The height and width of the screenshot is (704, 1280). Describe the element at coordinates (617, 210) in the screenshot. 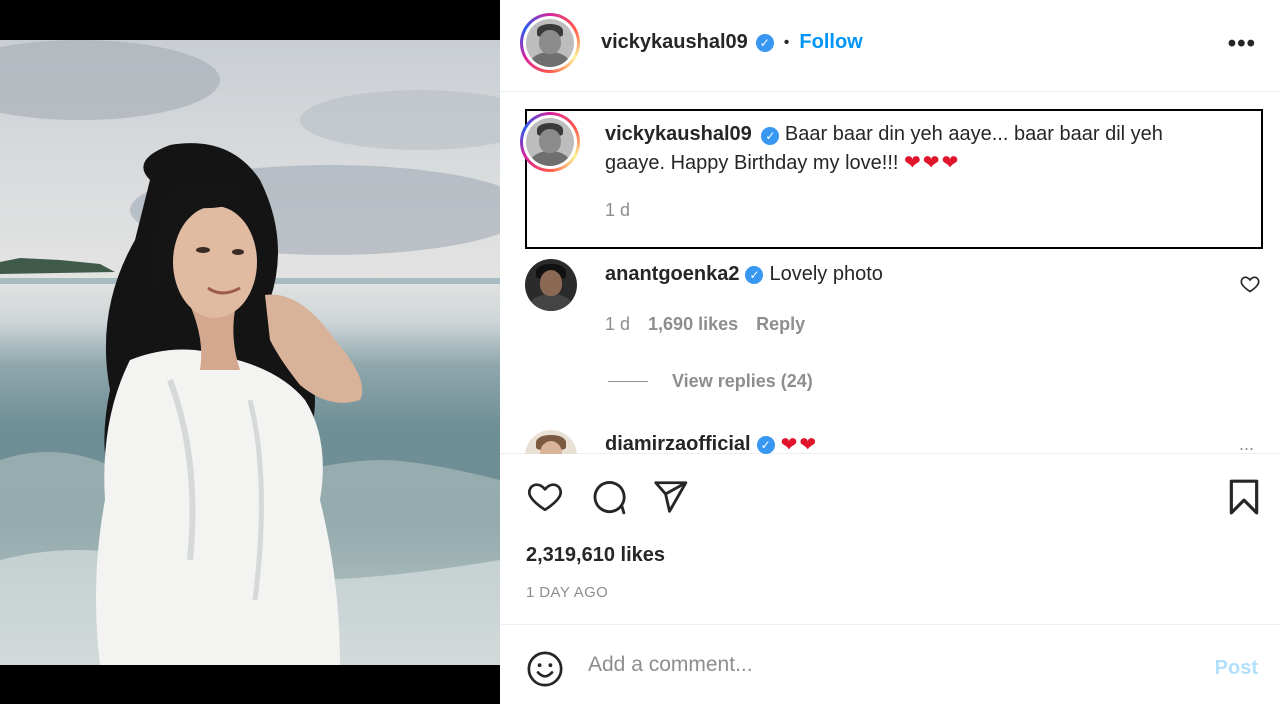

I see `caption-timestamp: 1 d` at that location.